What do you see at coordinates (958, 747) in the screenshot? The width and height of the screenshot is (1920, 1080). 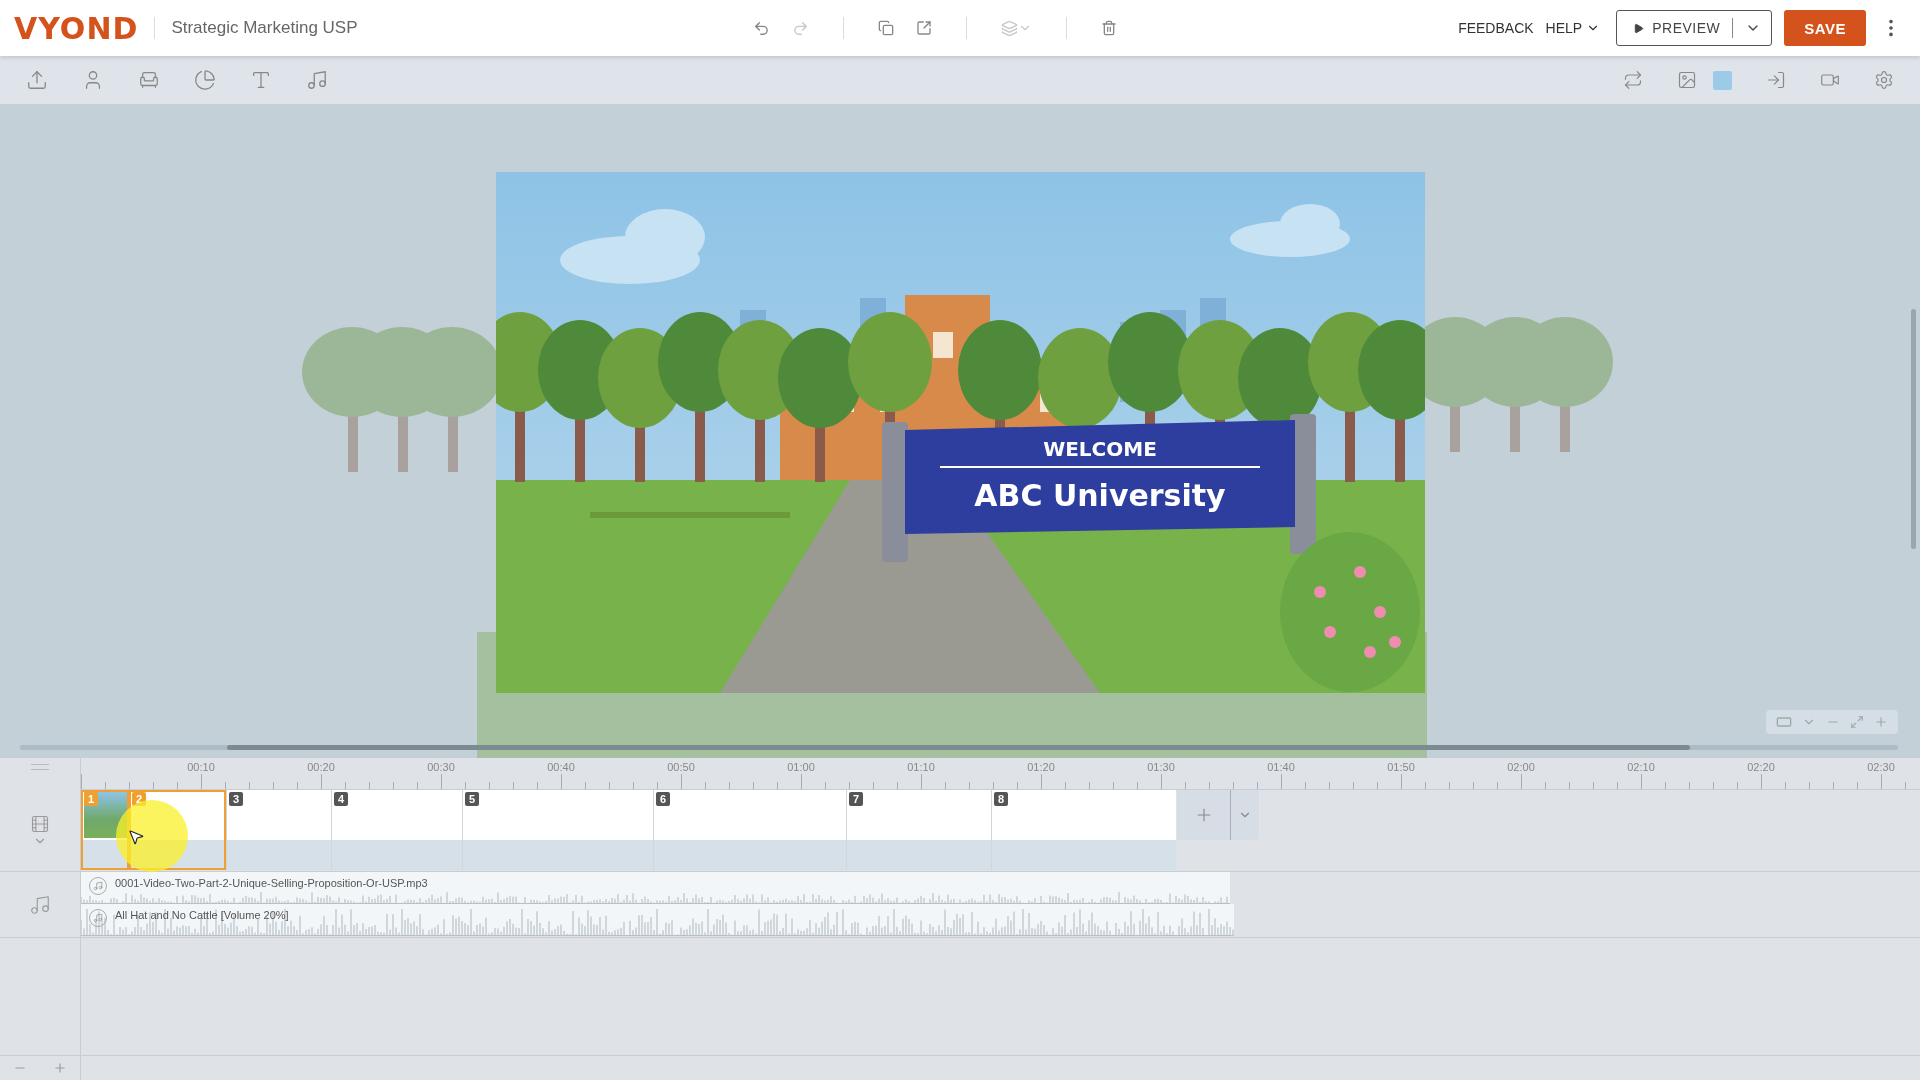 I see `scrollbar-thumb` at bounding box center [958, 747].